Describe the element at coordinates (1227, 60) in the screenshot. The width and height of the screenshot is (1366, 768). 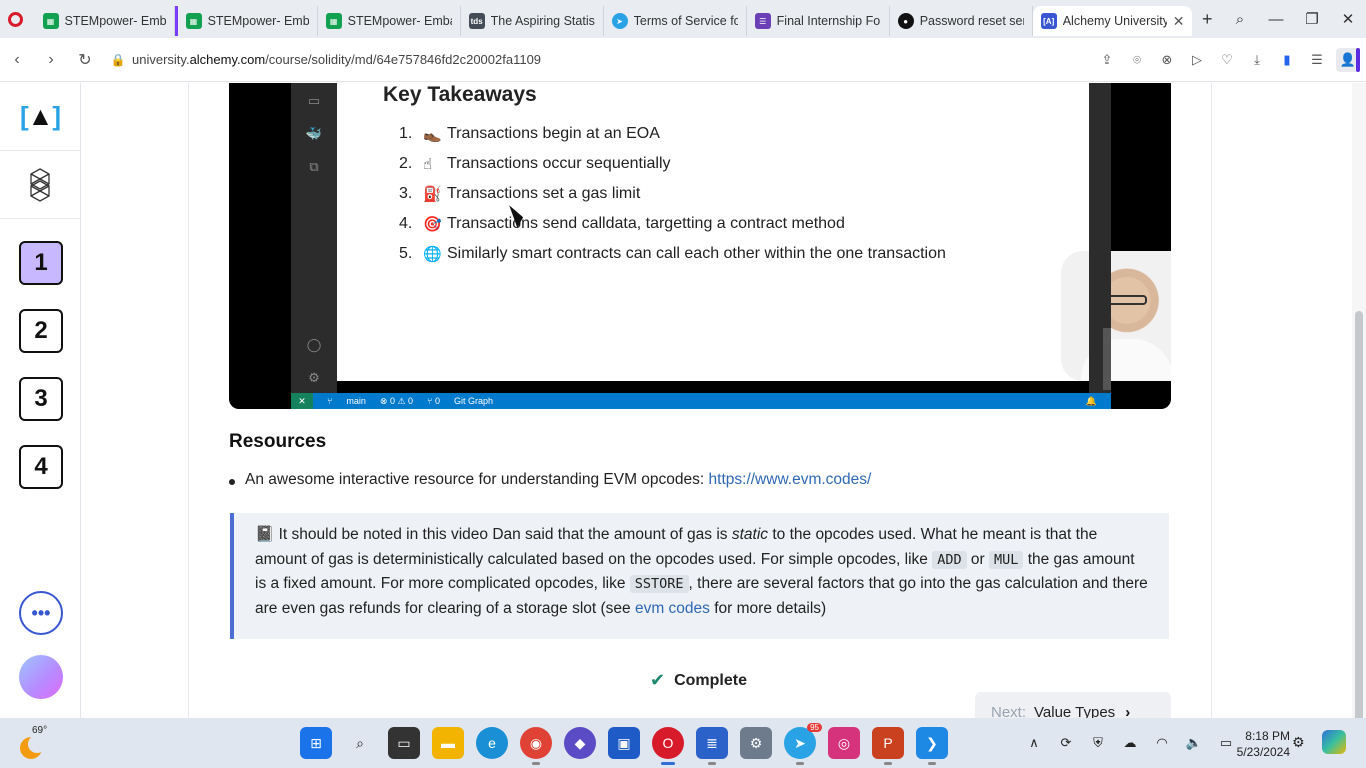
I see `heart-icon: ♡` at that location.